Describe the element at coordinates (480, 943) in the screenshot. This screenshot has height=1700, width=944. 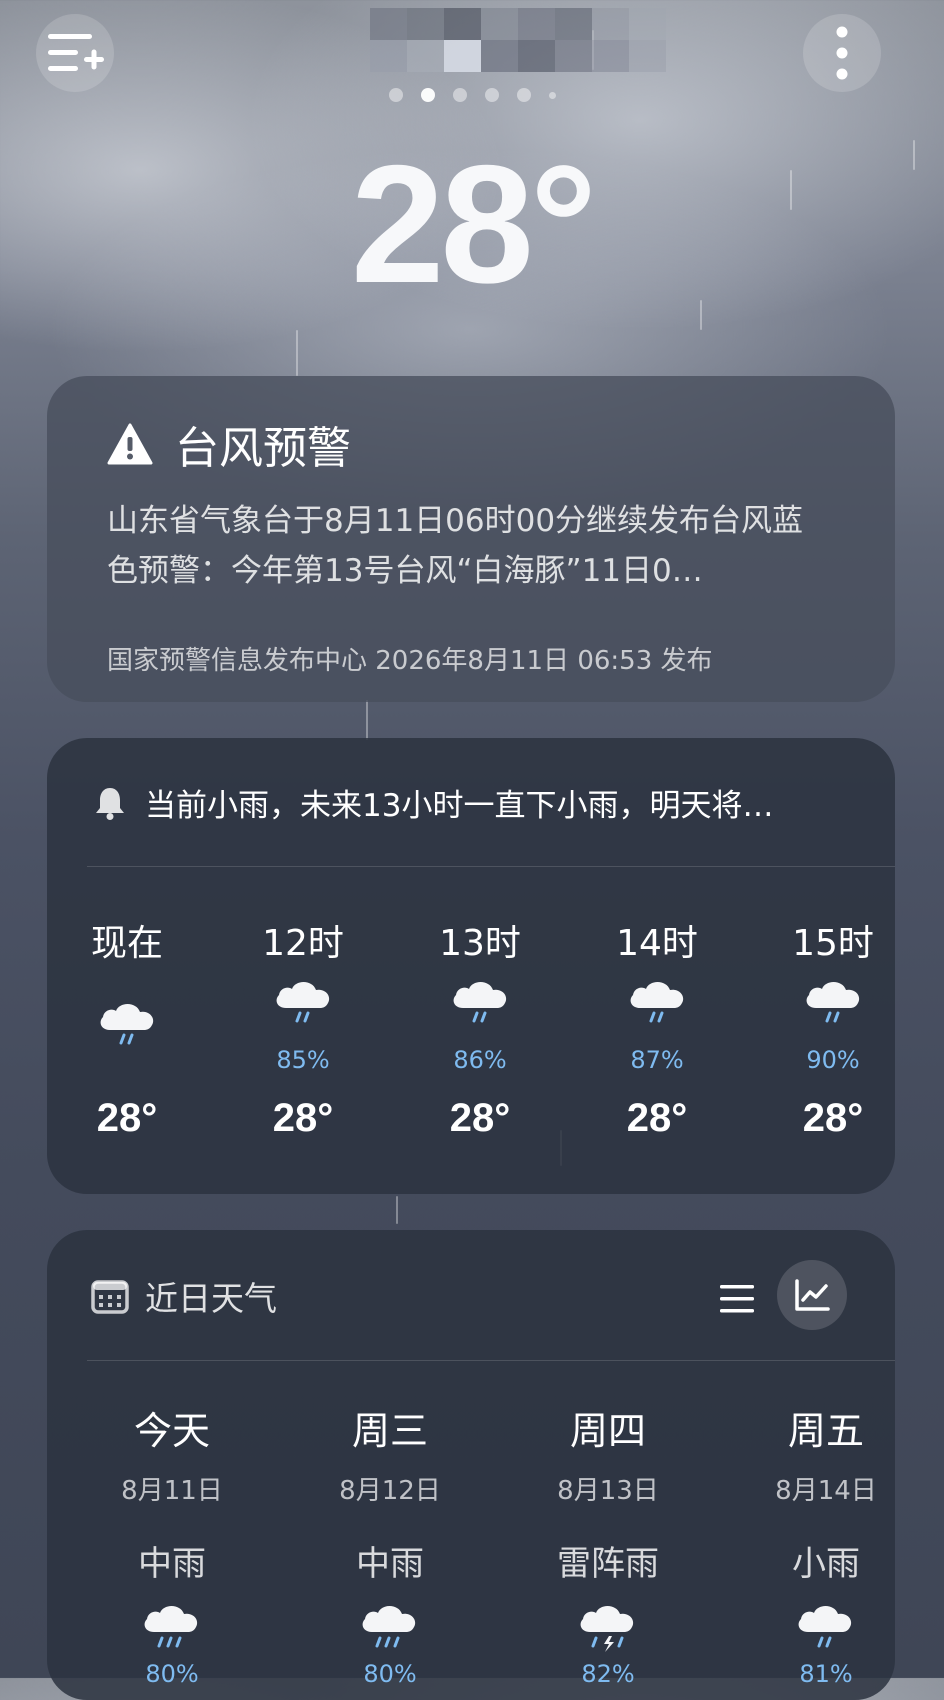
I see `hour-time: 13时` at that location.